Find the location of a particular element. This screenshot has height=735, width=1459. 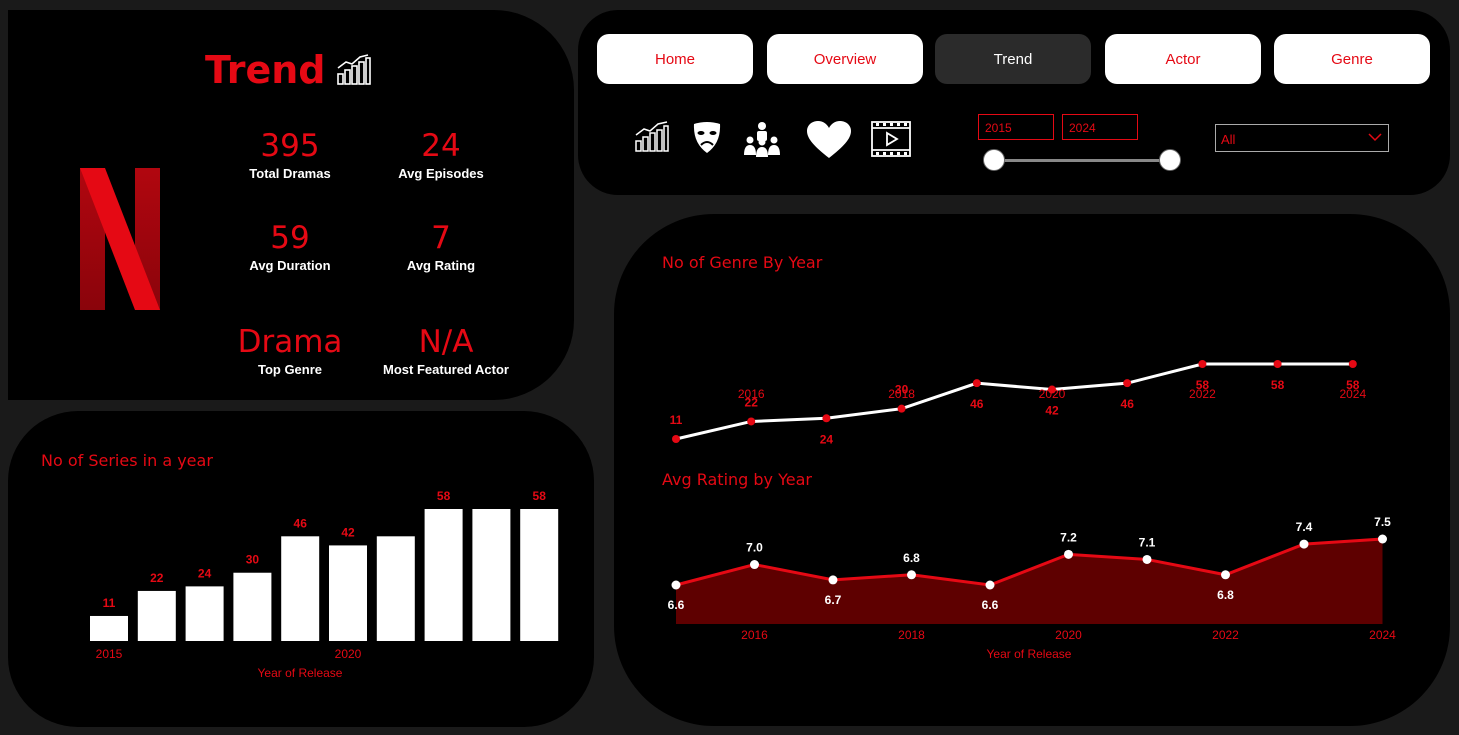

netflix-logo is located at coordinates (120, 239).